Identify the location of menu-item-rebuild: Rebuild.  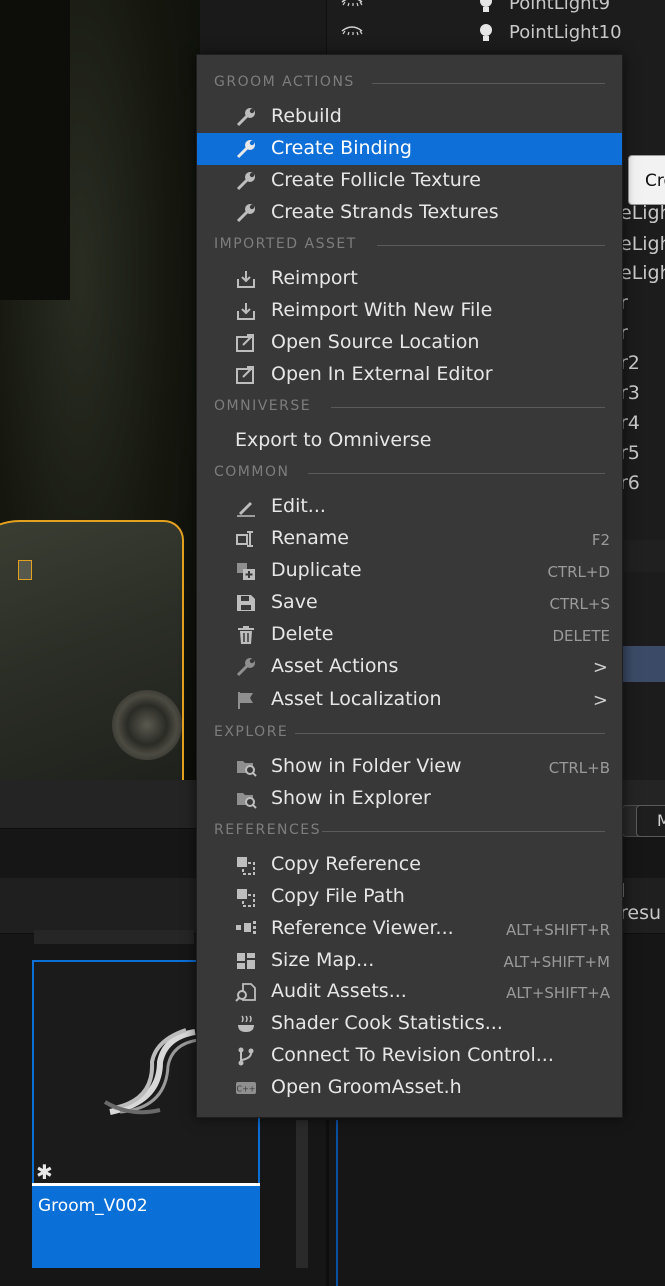
(409, 117).